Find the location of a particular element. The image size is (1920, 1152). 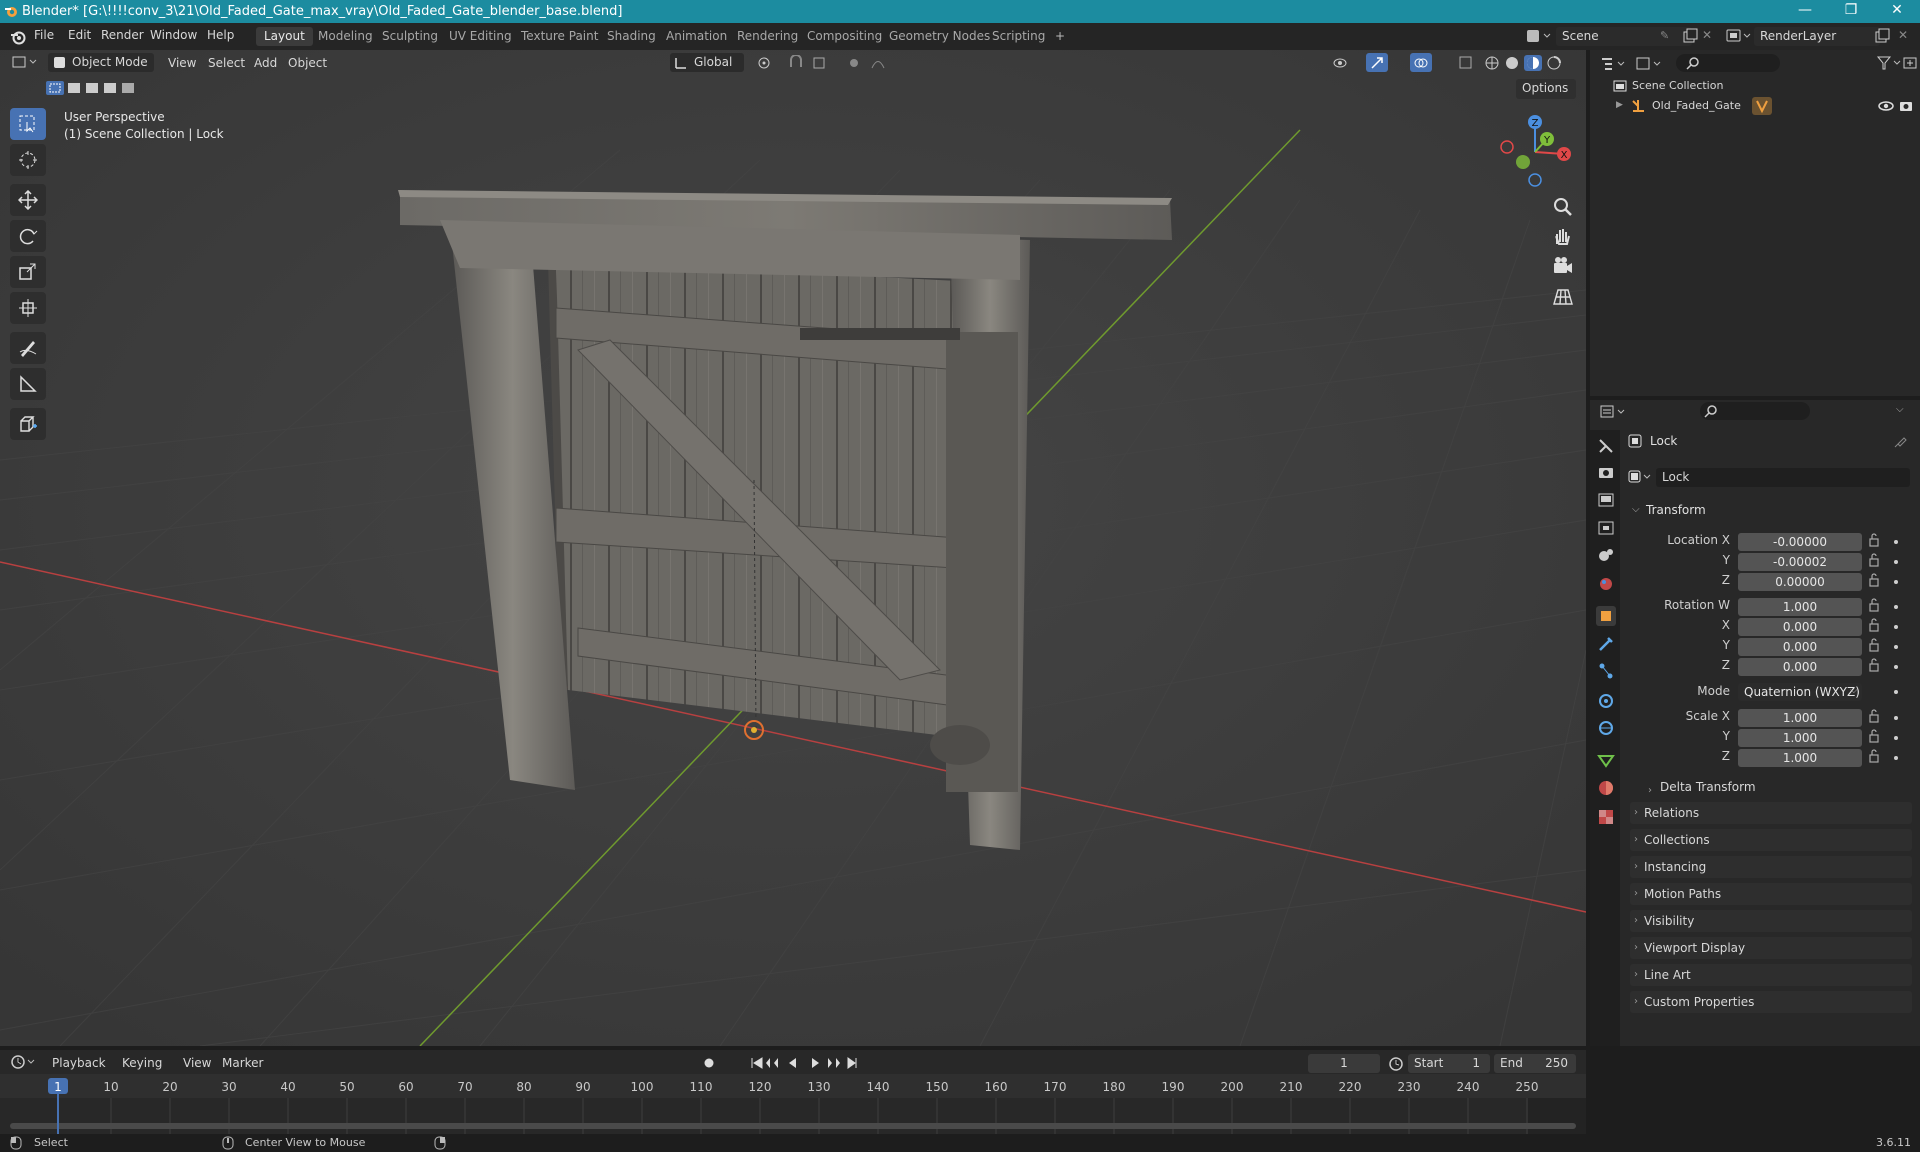

tab-uv-editing: UV Editing is located at coordinates (480, 36).